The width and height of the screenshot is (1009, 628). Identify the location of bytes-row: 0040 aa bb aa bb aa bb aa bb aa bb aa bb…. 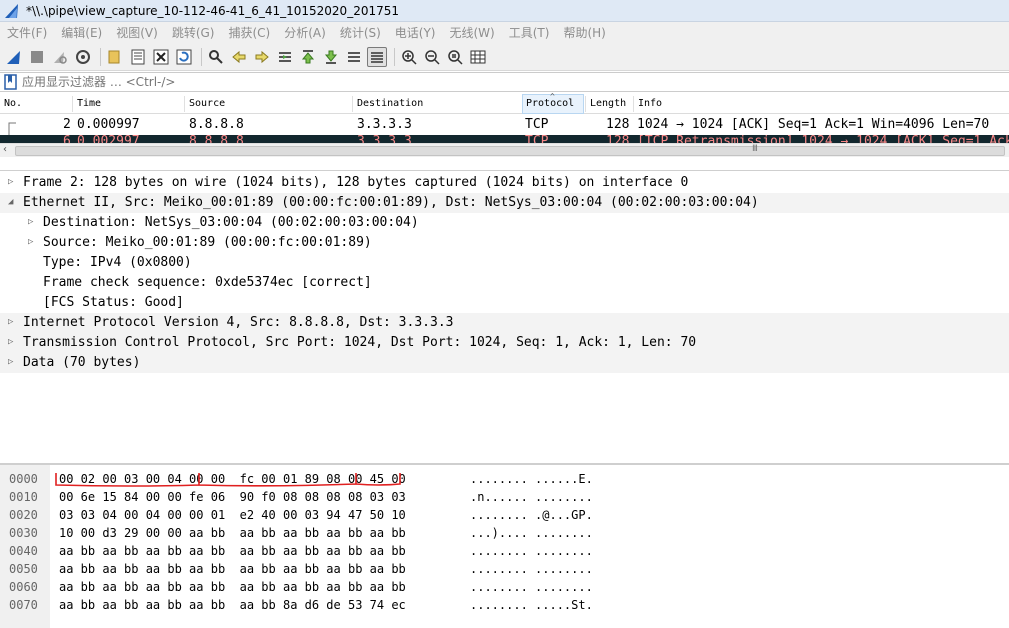
(504, 551).